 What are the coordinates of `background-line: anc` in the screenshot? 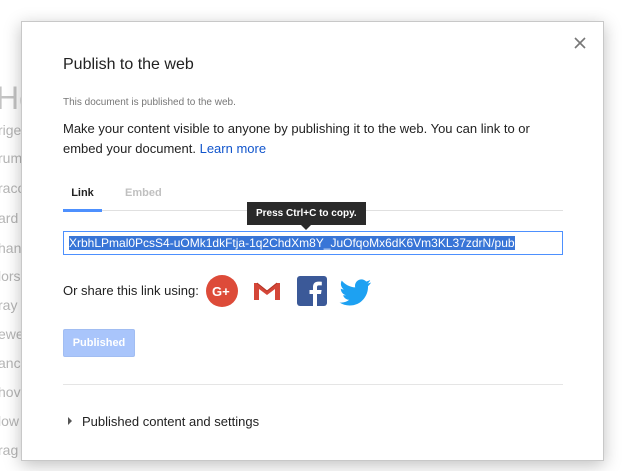 It's located at (10, 363).